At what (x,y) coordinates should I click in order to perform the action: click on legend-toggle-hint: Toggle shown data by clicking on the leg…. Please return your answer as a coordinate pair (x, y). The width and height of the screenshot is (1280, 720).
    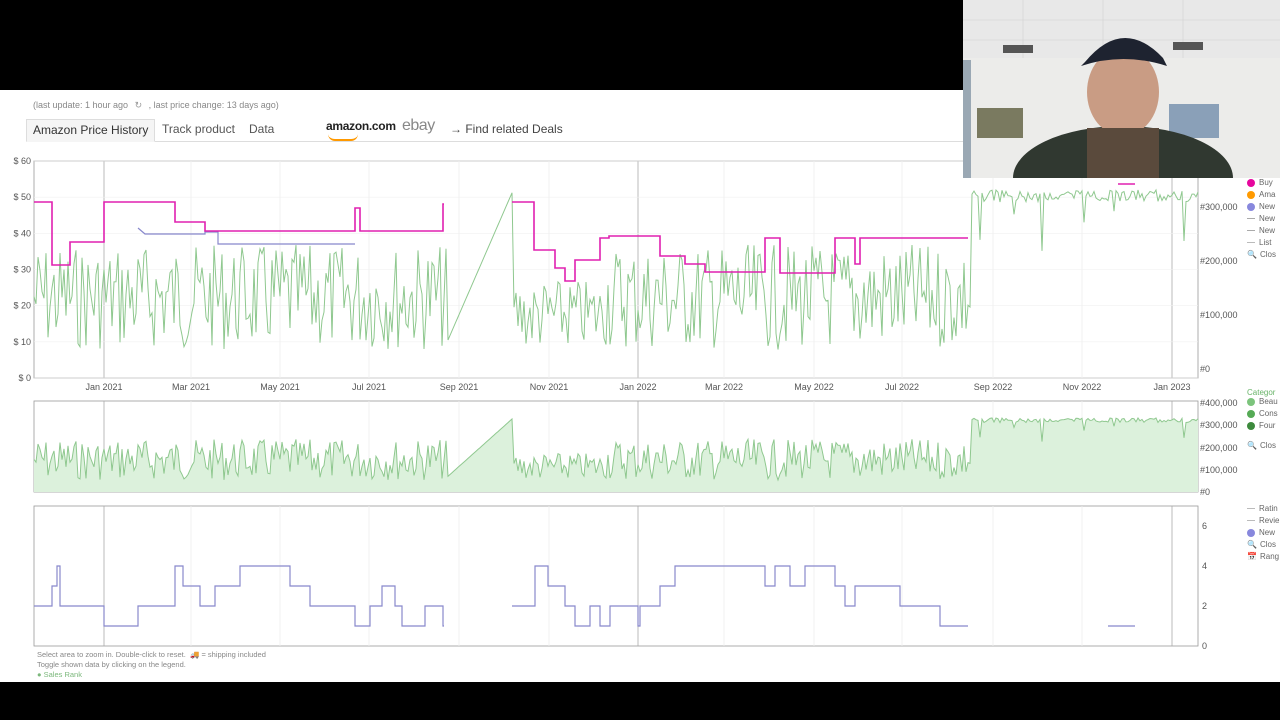
    Looking at the image, I should click on (111, 664).